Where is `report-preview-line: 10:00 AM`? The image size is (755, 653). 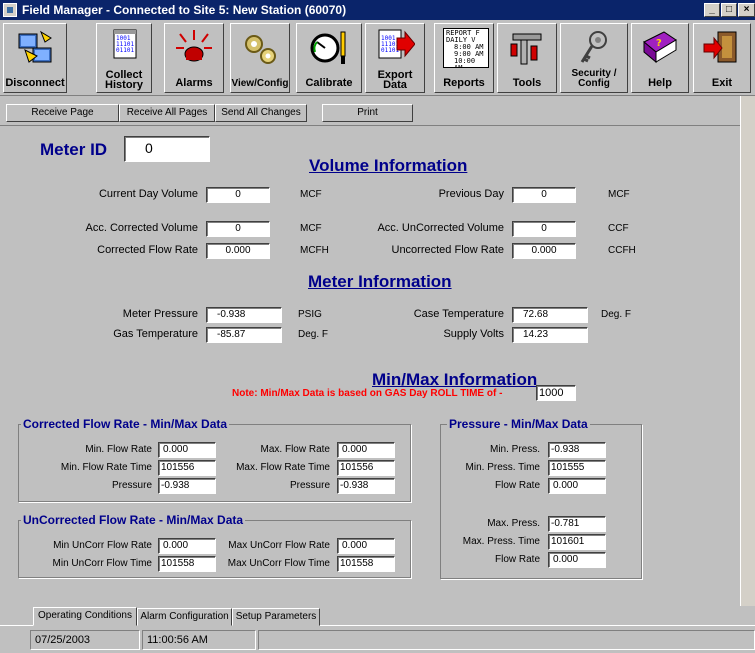 report-preview-line: 10:00 AM is located at coordinates (465, 62).